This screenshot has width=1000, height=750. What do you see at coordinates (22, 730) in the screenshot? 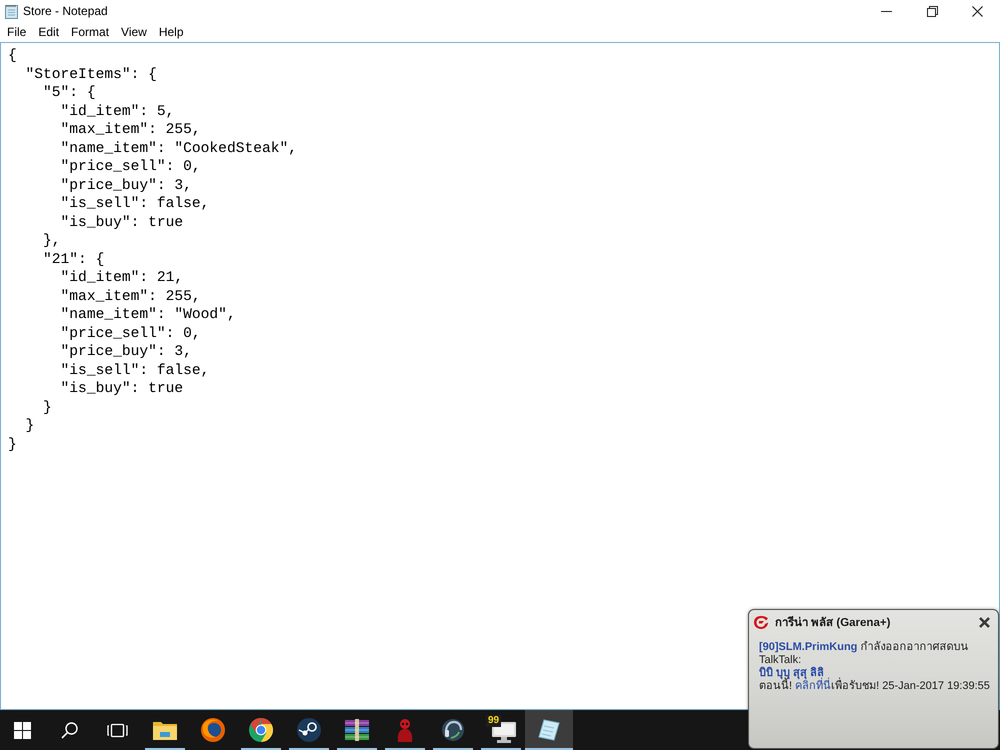
I see `windows-logo-icon` at bounding box center [22, 730].